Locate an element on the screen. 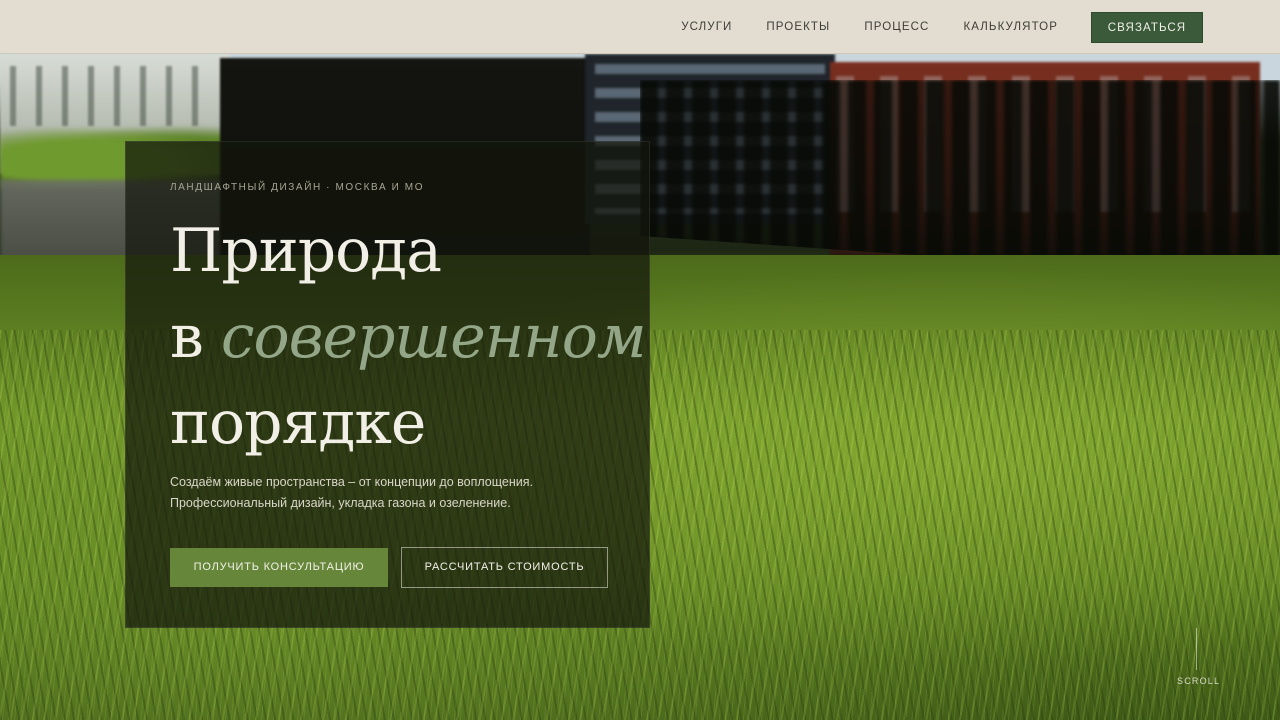 The height and width of the screenshot is (720, 1280). nav-link-projects: Проекты is located at coordinates (798, 27).